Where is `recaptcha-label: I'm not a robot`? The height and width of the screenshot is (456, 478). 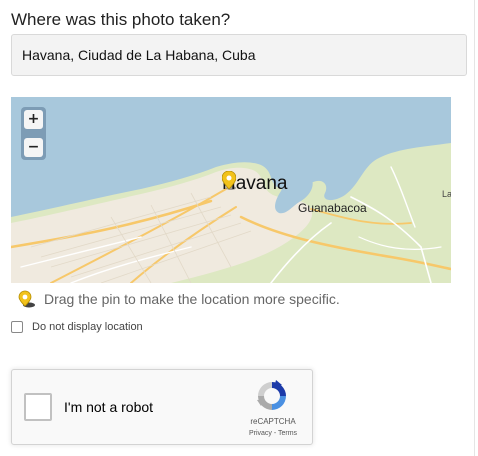 recaptcha-label: I'm not a robot is located at coordinates (109, 407).